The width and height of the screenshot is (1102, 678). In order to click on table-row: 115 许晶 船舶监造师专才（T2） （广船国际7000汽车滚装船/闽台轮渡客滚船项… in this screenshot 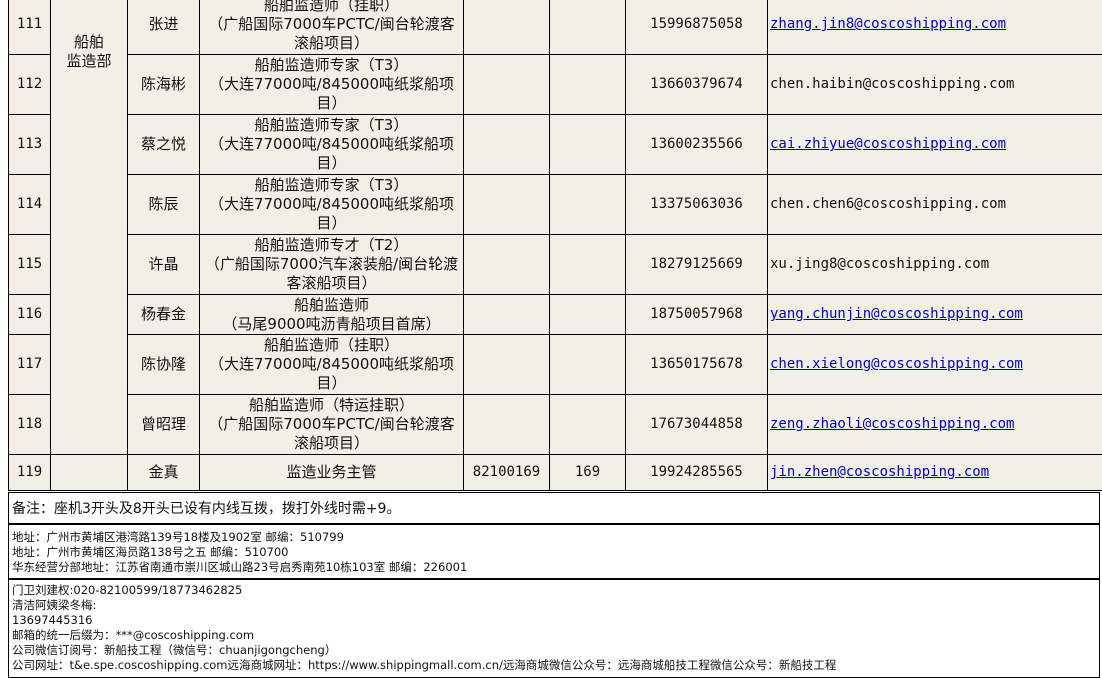, I will do `click(555, 264)`.